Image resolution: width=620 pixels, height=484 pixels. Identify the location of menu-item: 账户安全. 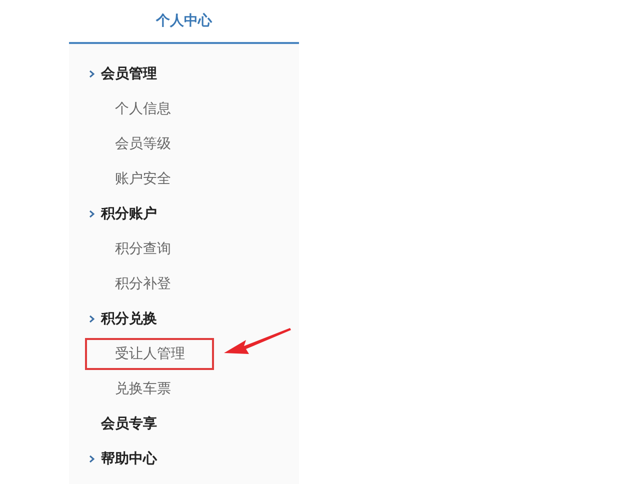
(142, 178).